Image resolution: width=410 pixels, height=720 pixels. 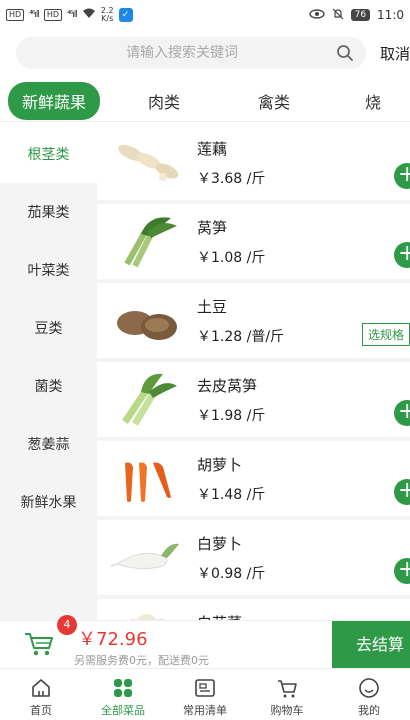 What do you see at coordinates (253, 241) in the screenshot?
I see `product-item: 莴笋 ￥1.08 /斤 +` at bounding box center [253, 241].